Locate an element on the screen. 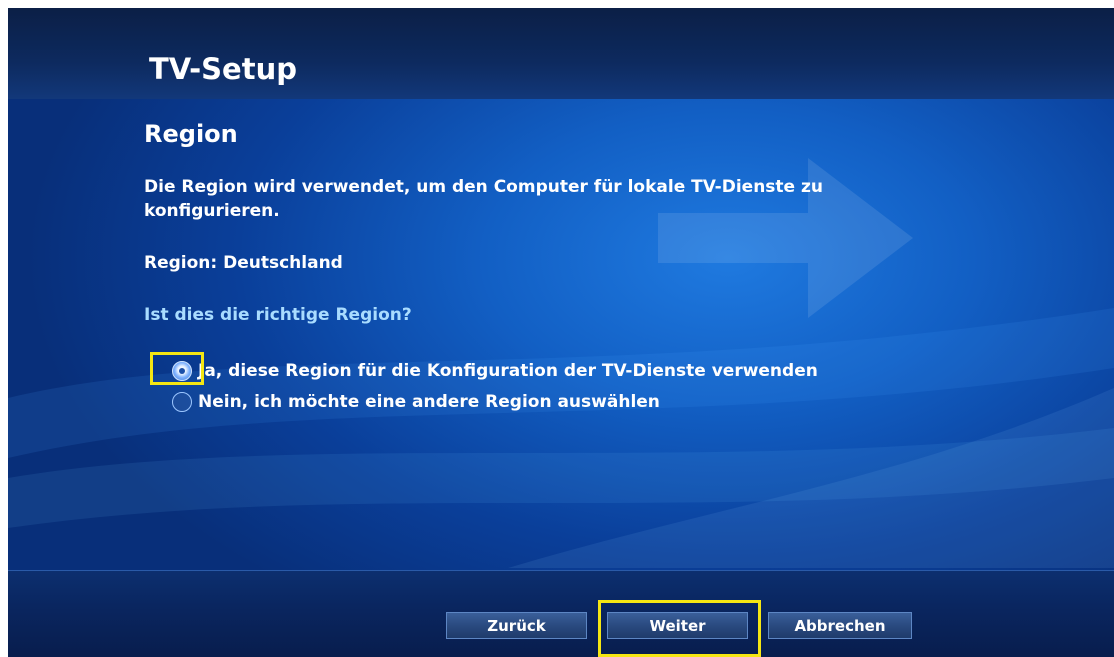 This screenshot has width=1114, height=657. app-title: TV-Setup is located at coordinates (223, 69).